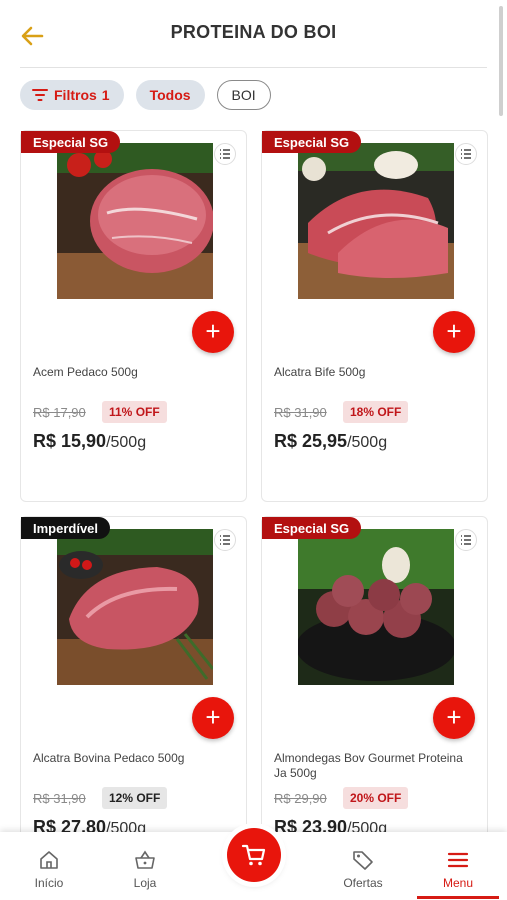 The width and height of the screenshot is (507, 900). I want to click on discount-badge: 11% OFF, so click(134, 412).